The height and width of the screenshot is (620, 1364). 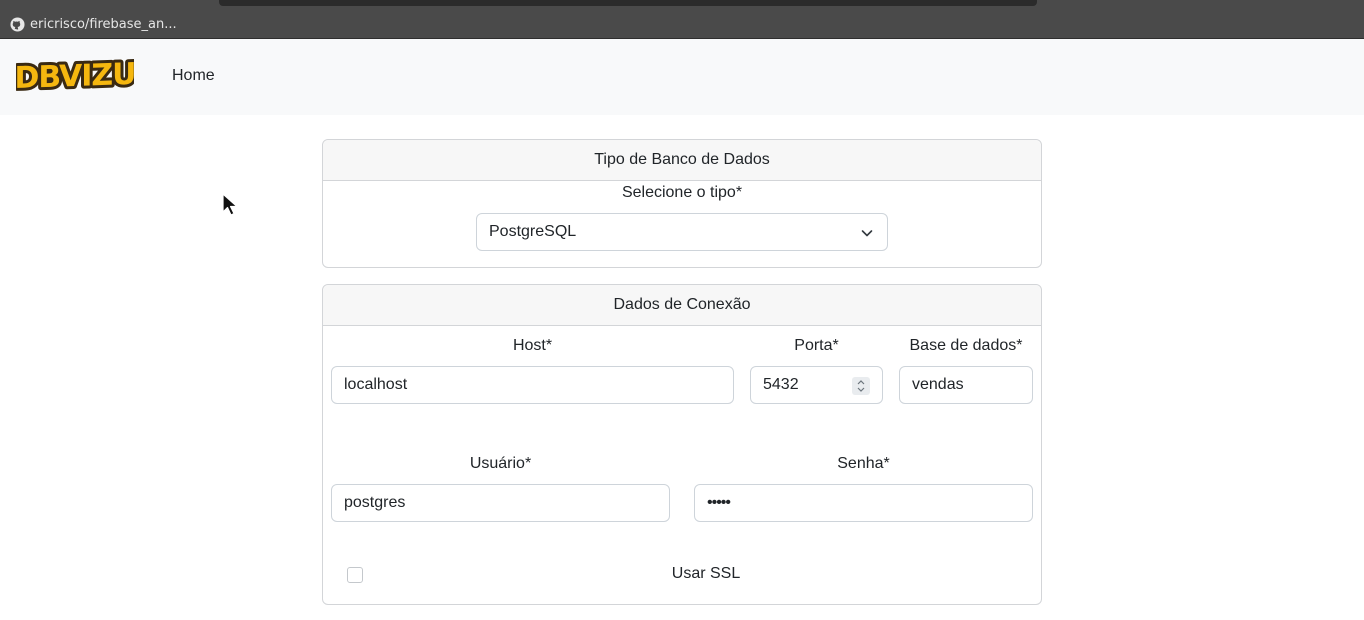 I want to click on connection-card-title: Dados de Conexão, so click(x=682, y=305).